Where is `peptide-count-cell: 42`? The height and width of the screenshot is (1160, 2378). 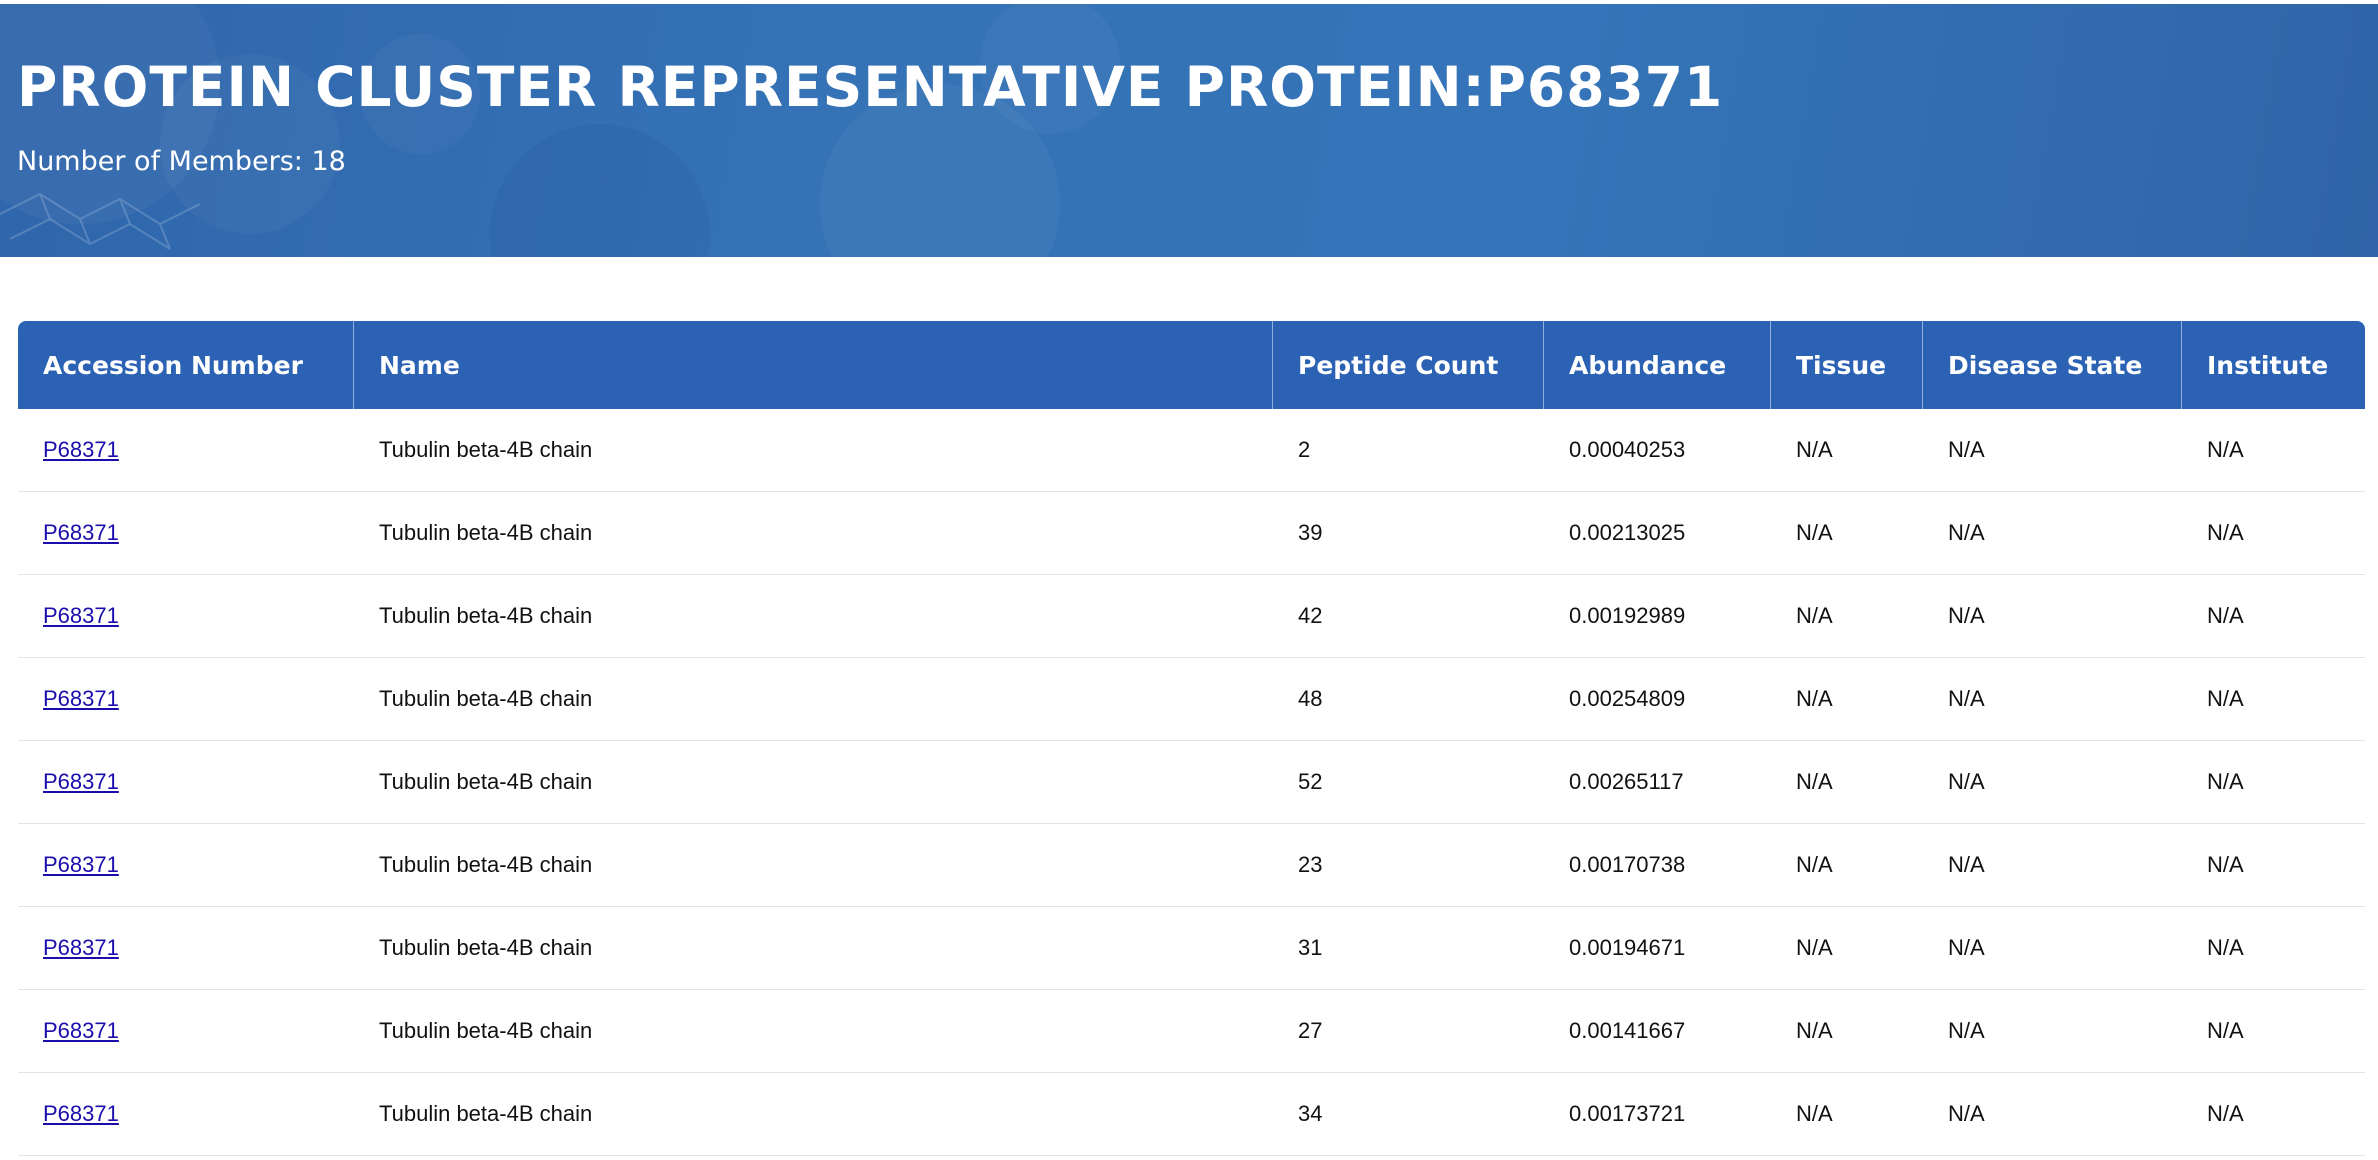 peptide-count-cell: 42 is located at coordinates (1408, 616).